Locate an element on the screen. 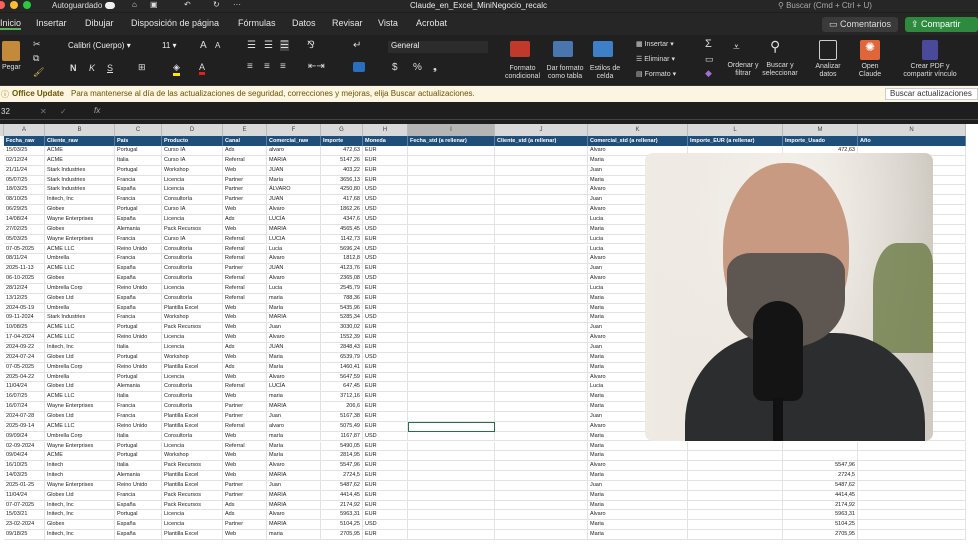 This screenshot has width=978, height=548. tab-inicio: Inicio is located at coordinates (11, 24).